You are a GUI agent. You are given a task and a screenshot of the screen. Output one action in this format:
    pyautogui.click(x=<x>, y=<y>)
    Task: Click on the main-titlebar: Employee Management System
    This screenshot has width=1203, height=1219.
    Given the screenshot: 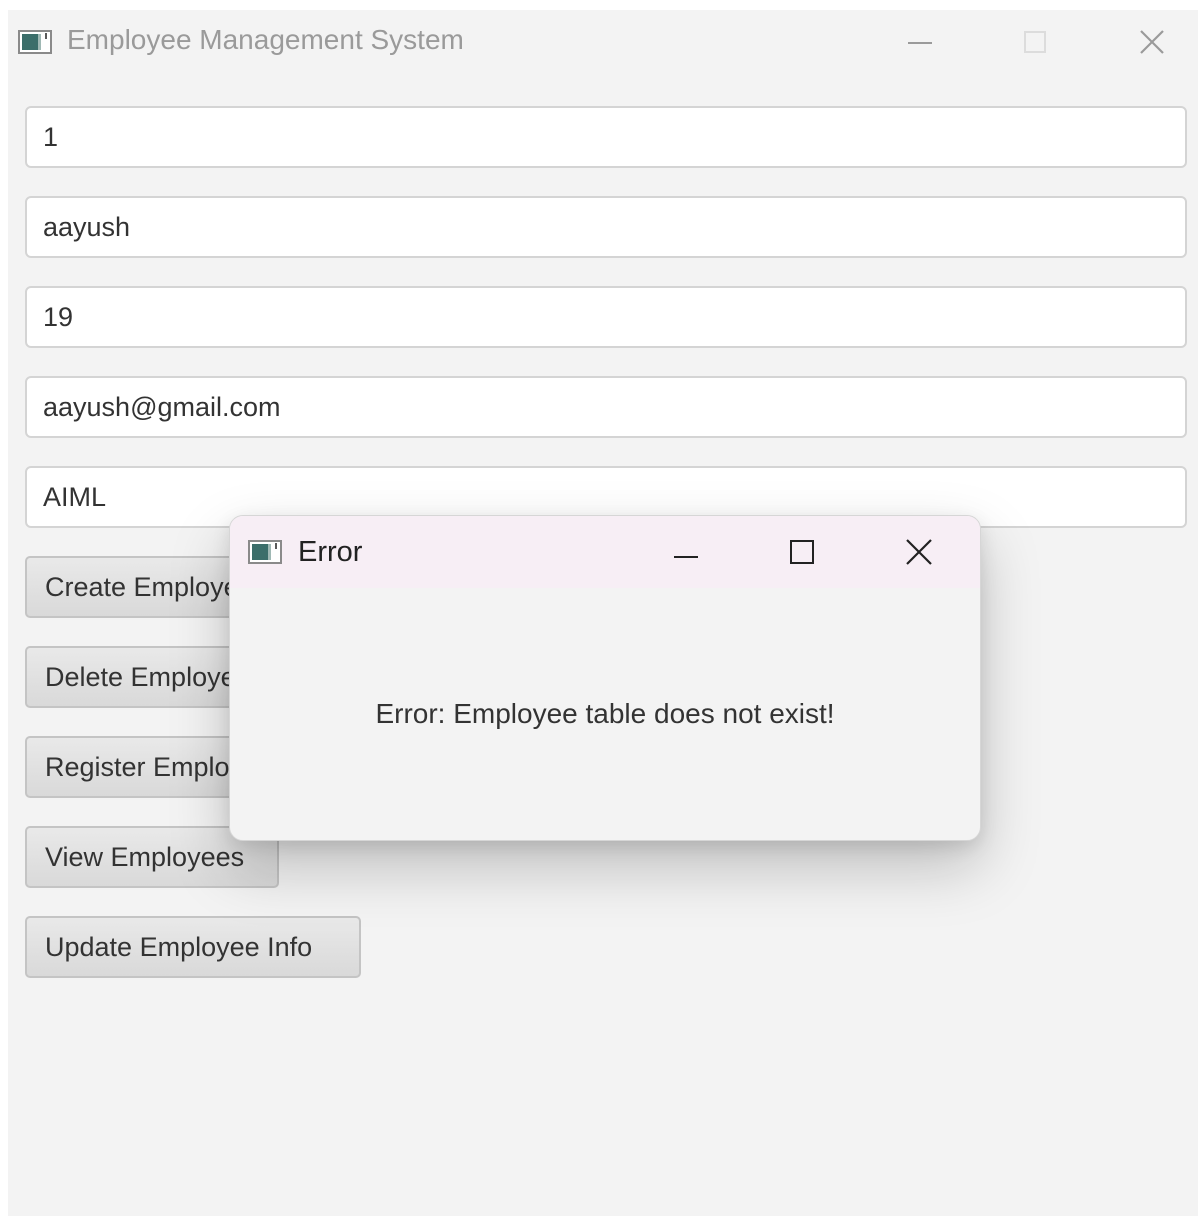 What is the action you would take?
    pyautogui.click(x=603, y=43)
    